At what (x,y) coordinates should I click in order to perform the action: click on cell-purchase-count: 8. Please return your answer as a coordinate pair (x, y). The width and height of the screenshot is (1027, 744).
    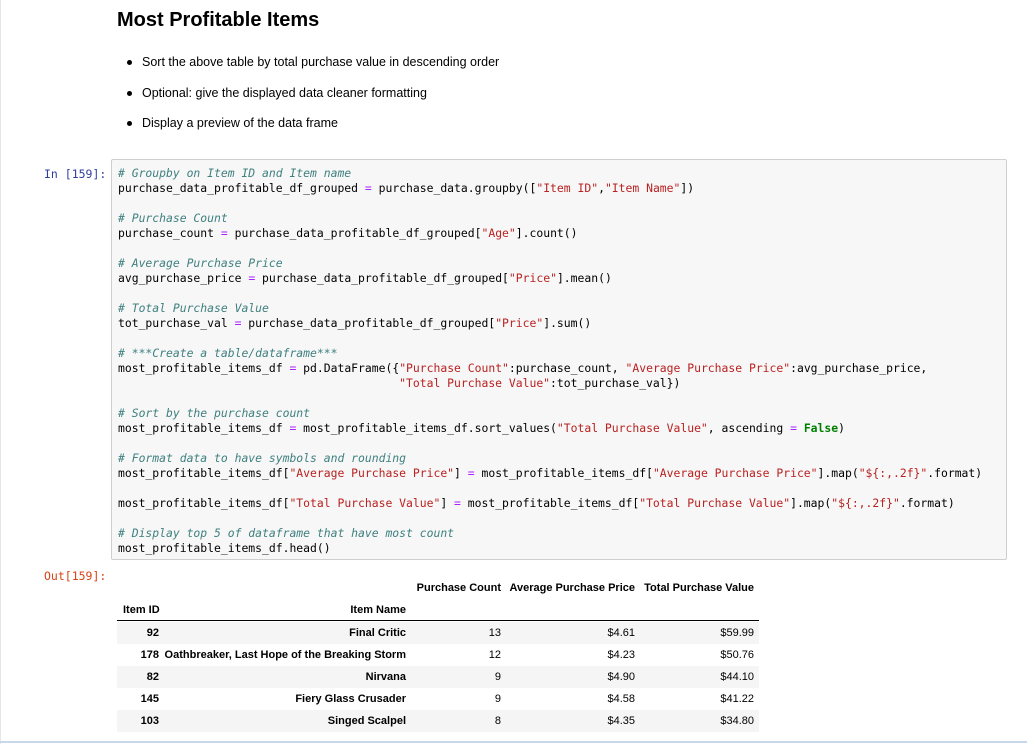
    Looking at the image, I should click on (497, 721).